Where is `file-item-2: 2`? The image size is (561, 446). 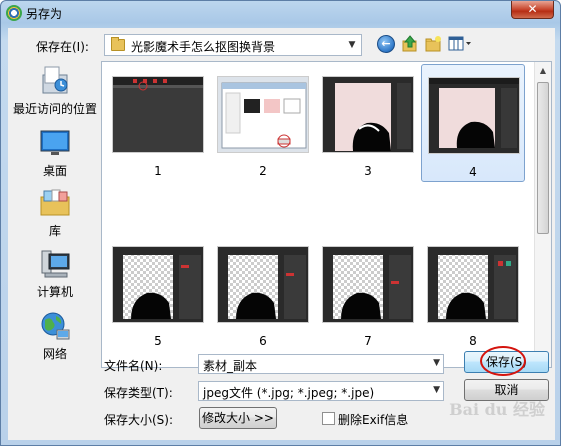
file-item-2: 2 is located at coordinates (263, 127).